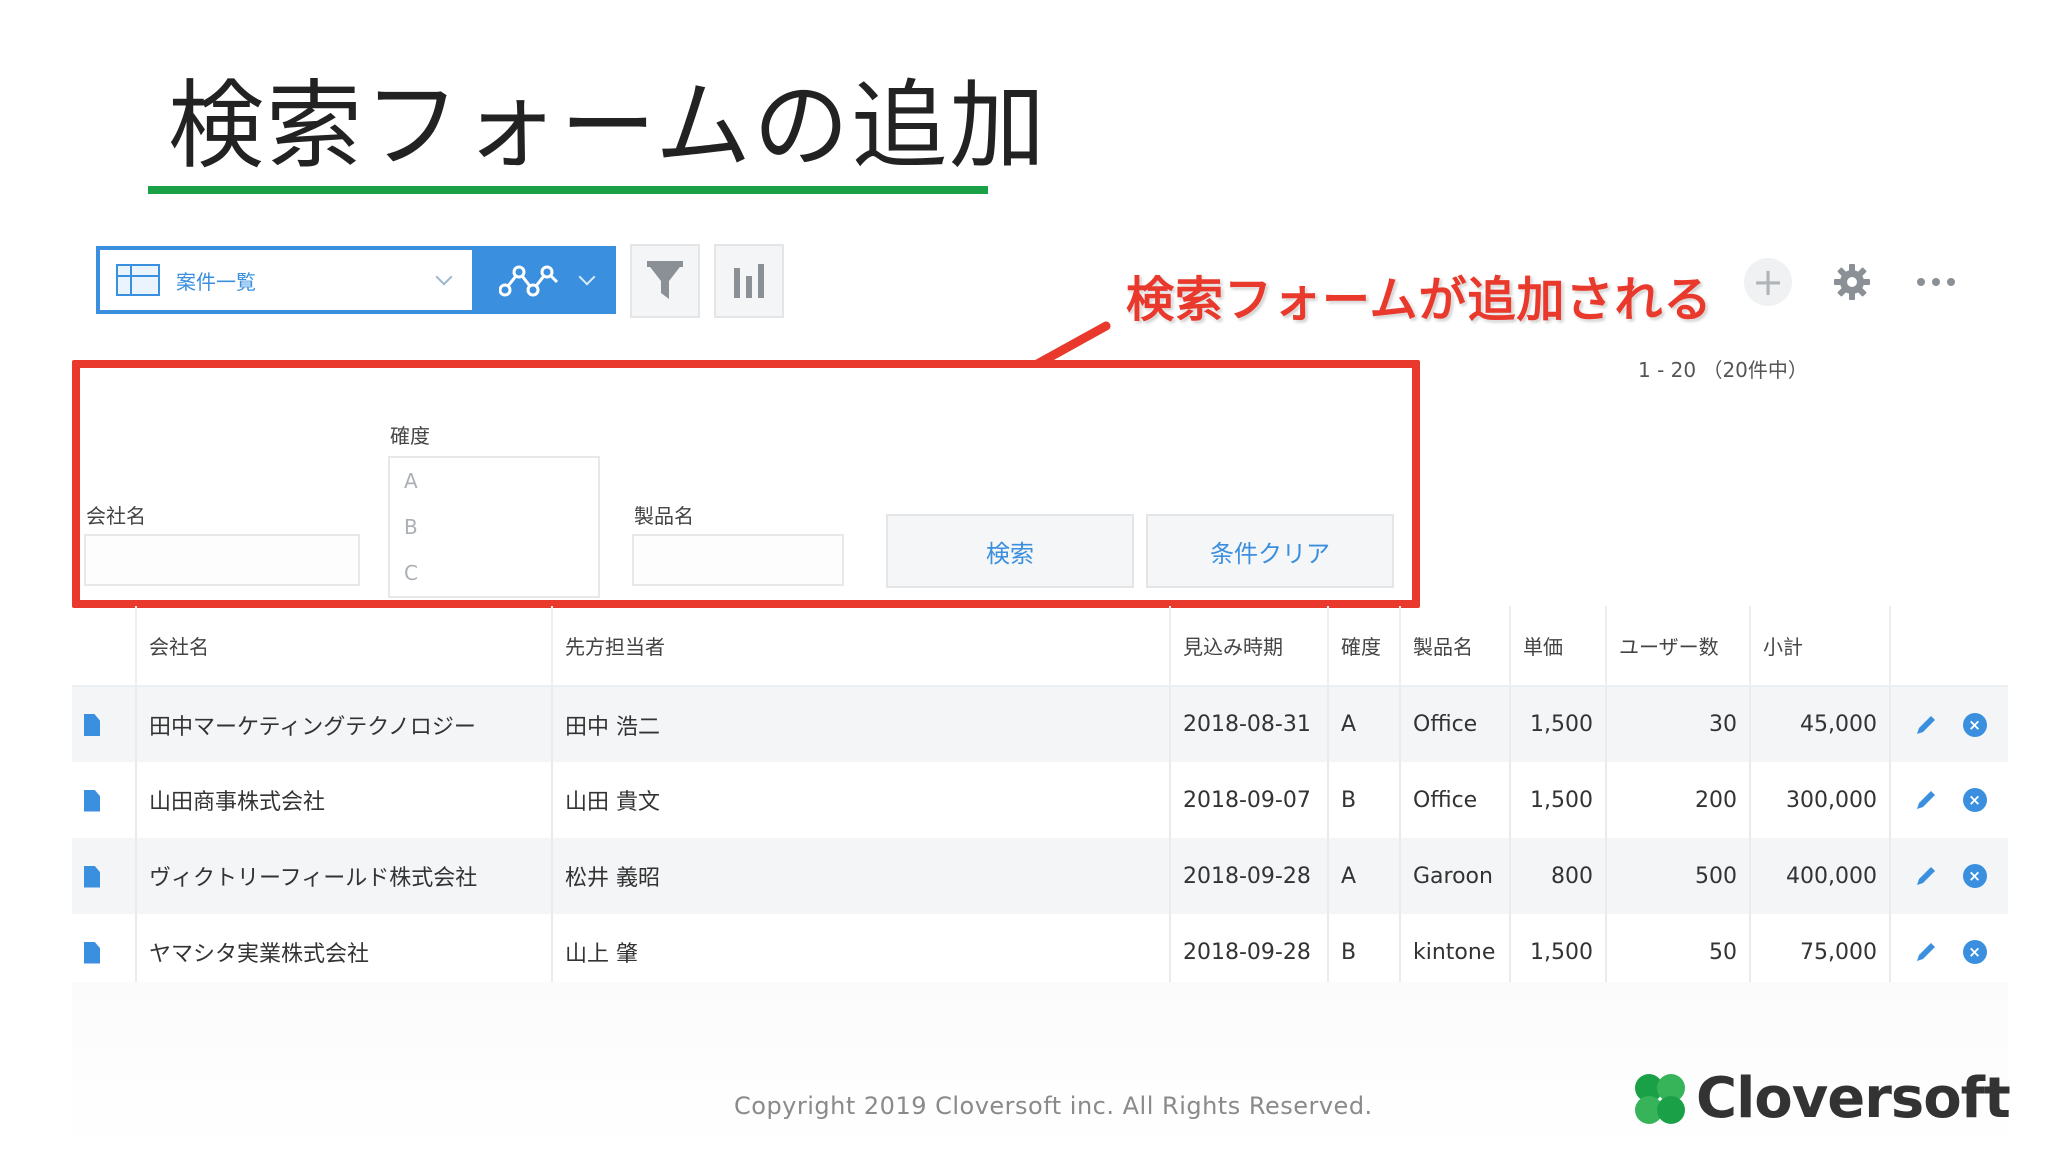 The width and height of the screenshot is (2048, 1152). I want to click on company-label: 会社名, so click(116, 516).